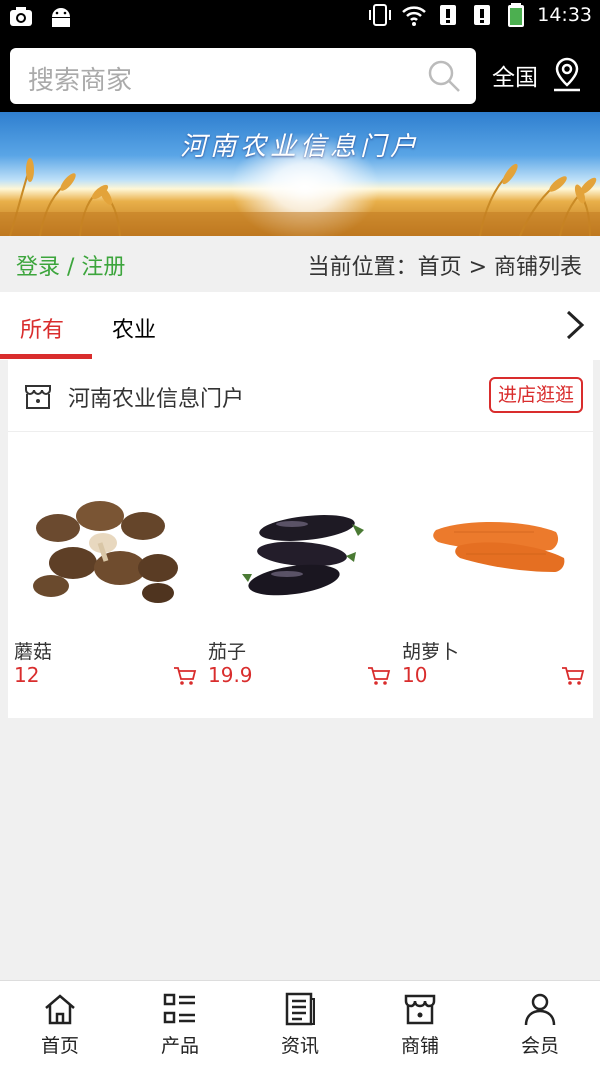  I want to click on vibrate-icon, so click(380, 15).